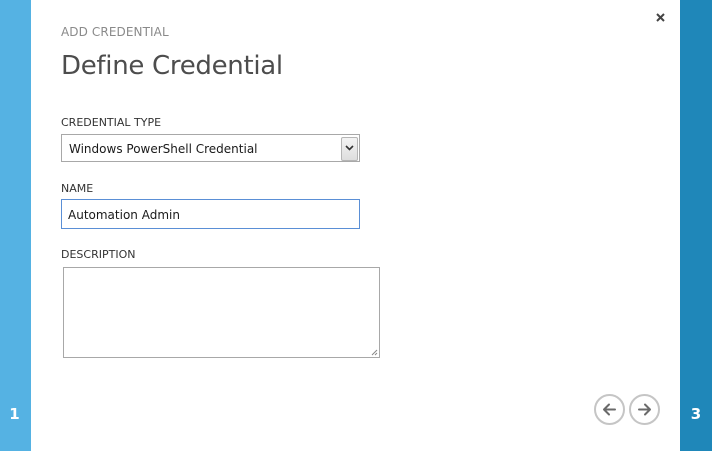 This screenshot has width=712, height=451. I want to click on credential-type-label: CREDENTIAL TYPE, so click(111, 122).